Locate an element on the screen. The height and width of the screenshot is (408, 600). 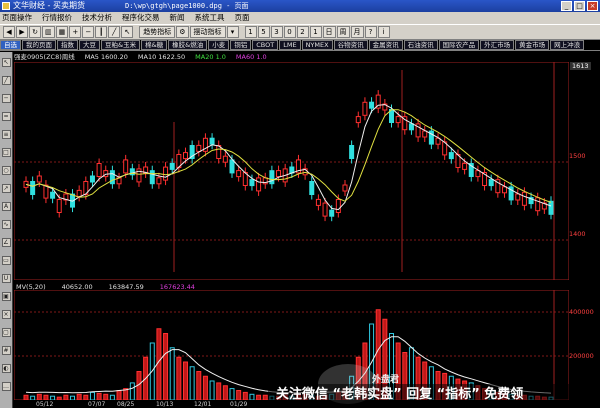
market-tab: NYMEX is located at coordinates (317, 45).